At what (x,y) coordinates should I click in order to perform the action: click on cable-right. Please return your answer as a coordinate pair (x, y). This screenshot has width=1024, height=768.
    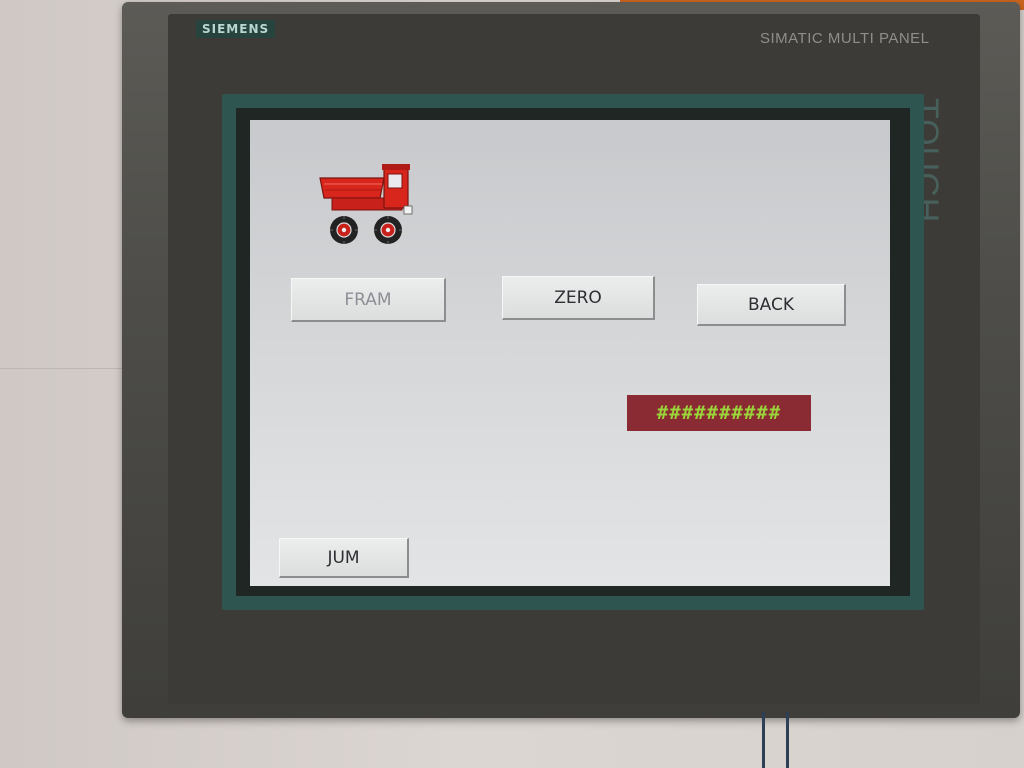
    Looking at the image, I should click on (787, 740).